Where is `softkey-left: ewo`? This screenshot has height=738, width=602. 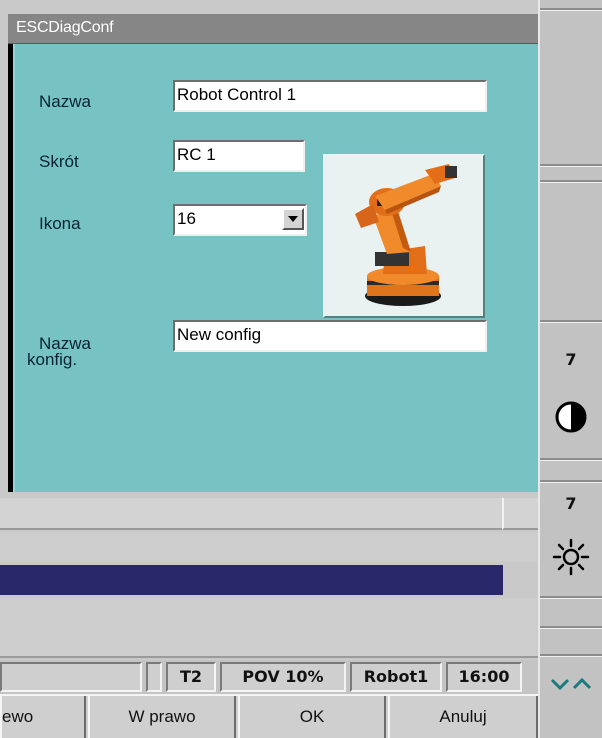
softkey-left: ewo is located at coordinates (43, 717).